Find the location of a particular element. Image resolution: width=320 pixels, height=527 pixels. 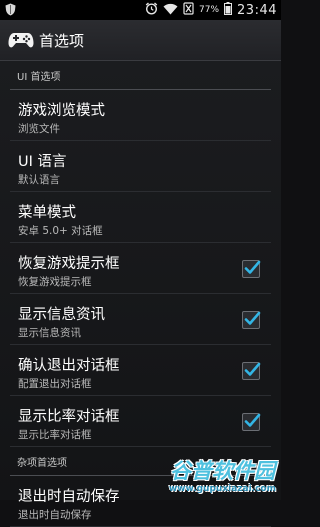

pref-title: 恢复游戏提示框 is located at coordinates (69, 264).